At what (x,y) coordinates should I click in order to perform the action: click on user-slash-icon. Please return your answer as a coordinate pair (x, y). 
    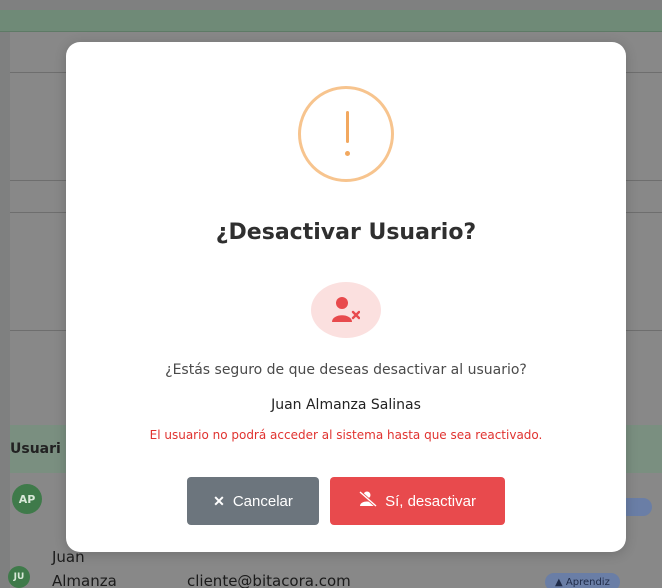
    Looking at the image, I should click on (368, 500).